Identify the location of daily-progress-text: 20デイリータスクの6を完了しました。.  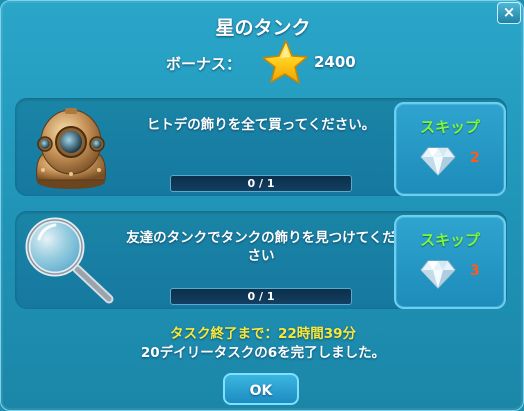
(263, 353).